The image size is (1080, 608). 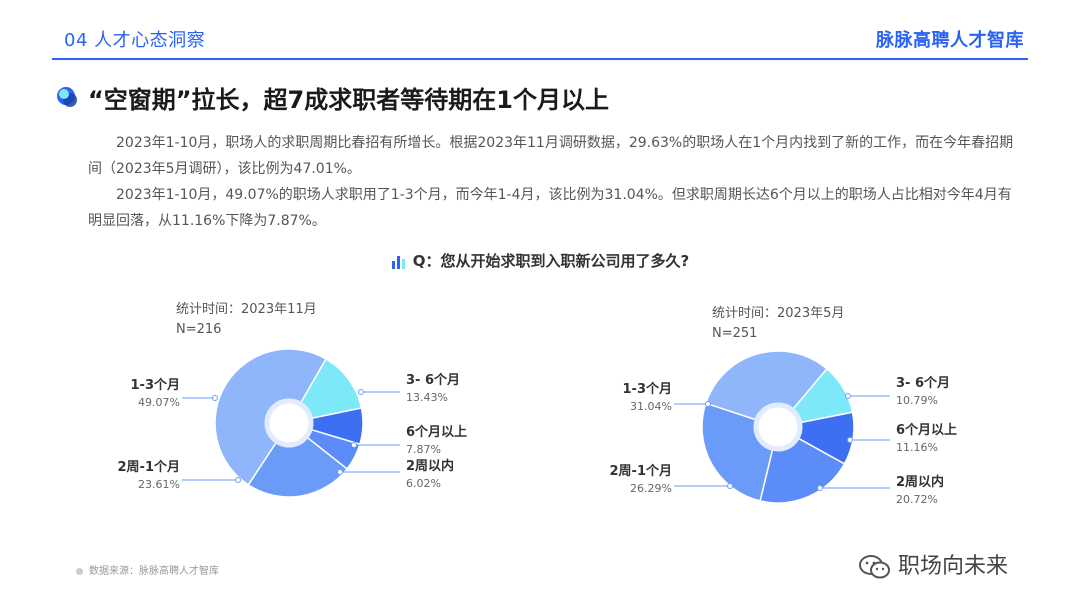 What do you see at coordinates (923, 383) in the screenshot?
I see `chart-2-label-2: 3- 6个月` at bounding box center [923, 383].